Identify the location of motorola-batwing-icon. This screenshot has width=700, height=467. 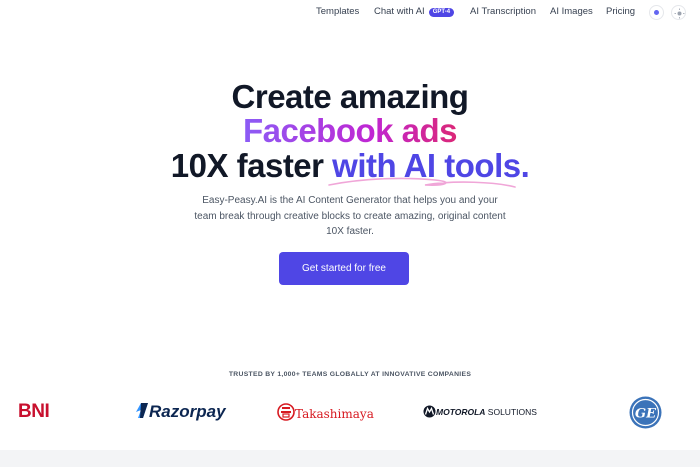
(429, 411).